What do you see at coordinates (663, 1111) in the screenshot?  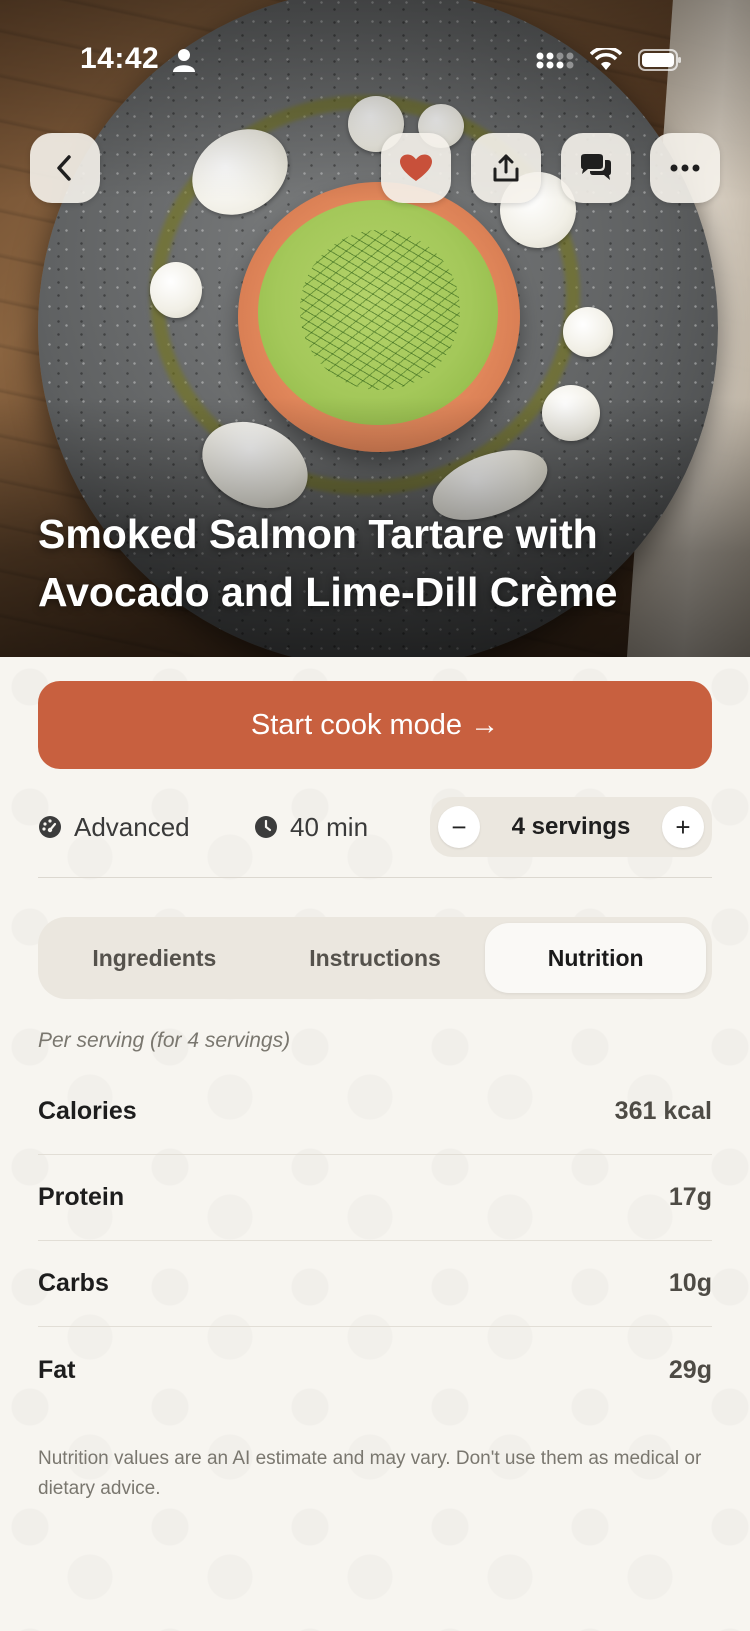 I see `nutrition-value: 361 kcal` at bounding box center [663, 1111].